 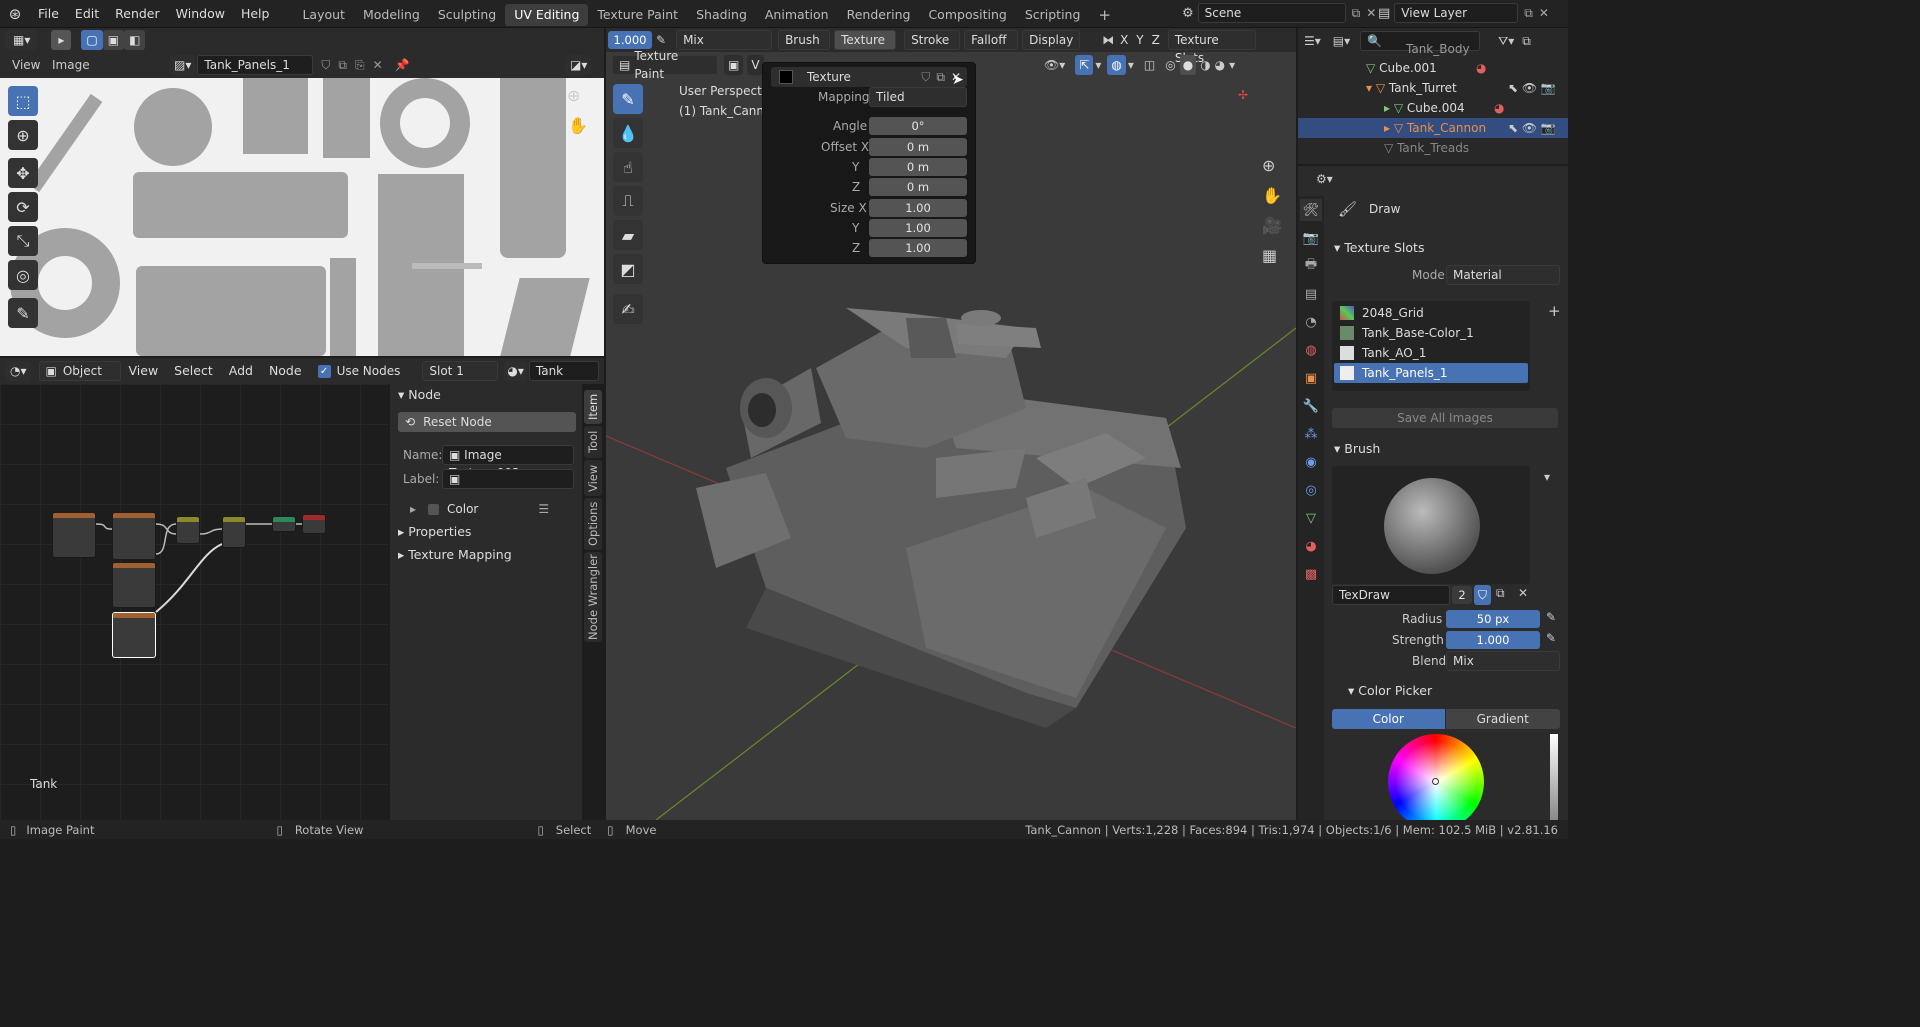 What do you see at coordinates (1311, 546) in the screenshot?
I see `material-tab-icon: ◕` at bounding box center [1311, 546].